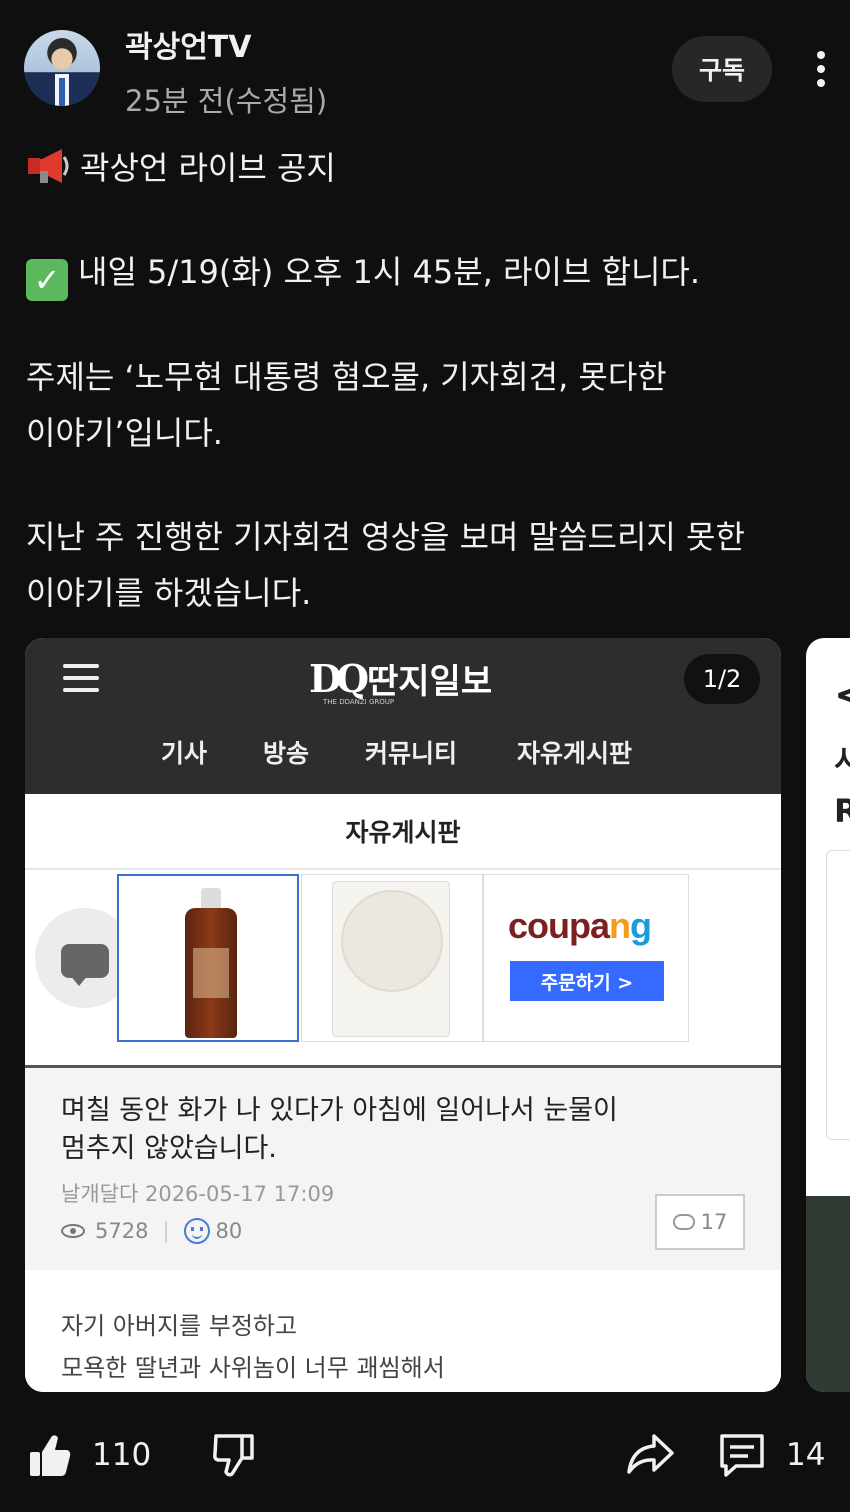 Image resolution: width=850 pixels, height=1512 pixels. I want to click on site-nav: 기사 방송 커뮤니티 자유게시판, so click(403, 759).